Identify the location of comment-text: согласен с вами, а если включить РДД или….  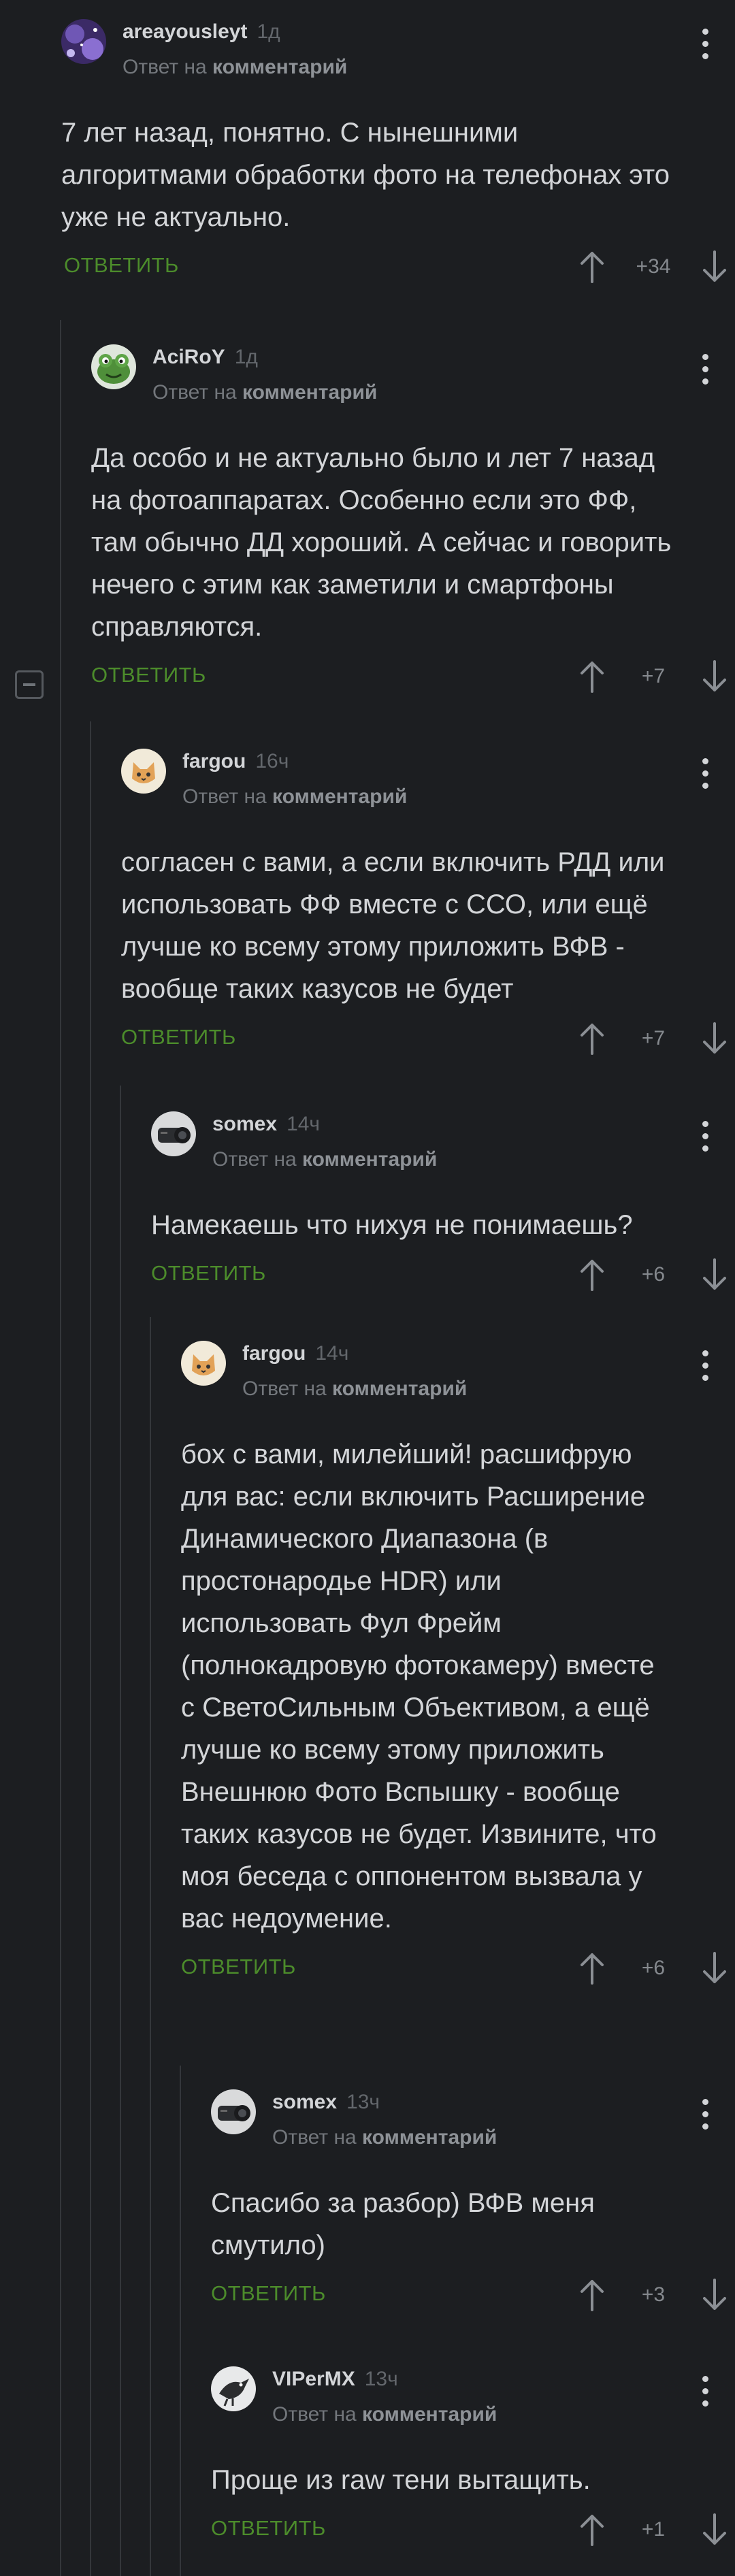
(396, 925).